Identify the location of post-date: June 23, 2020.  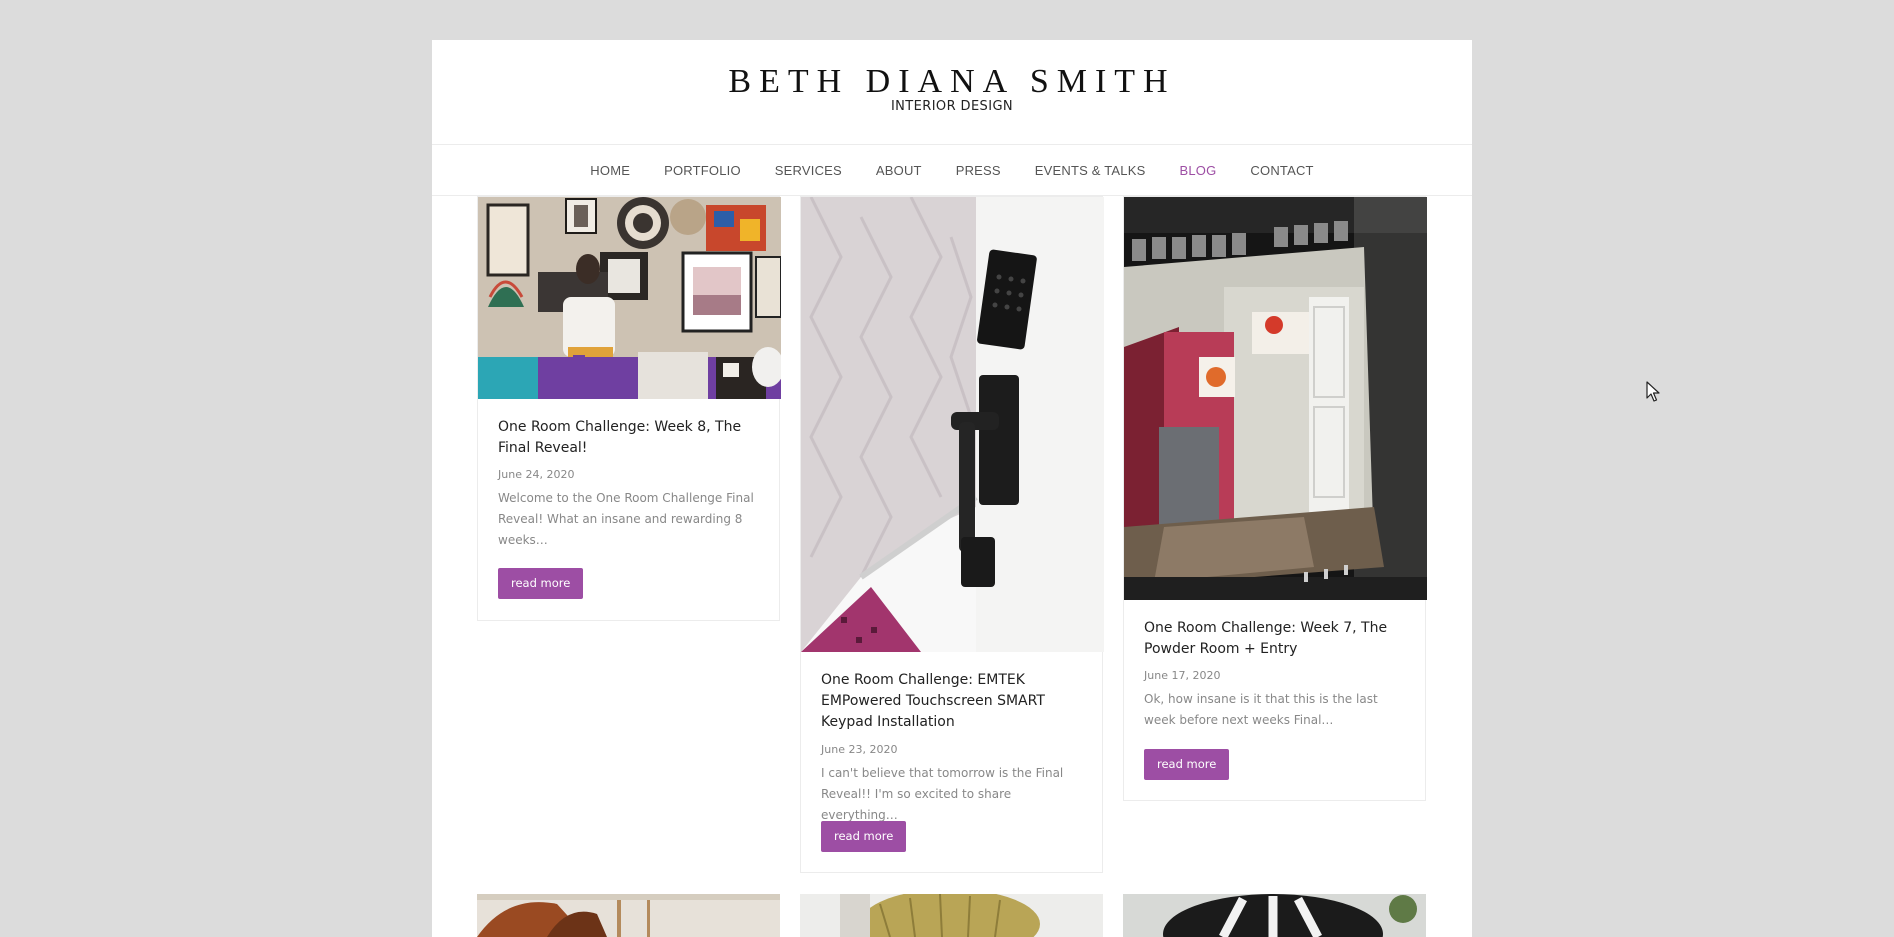
(859, 749).